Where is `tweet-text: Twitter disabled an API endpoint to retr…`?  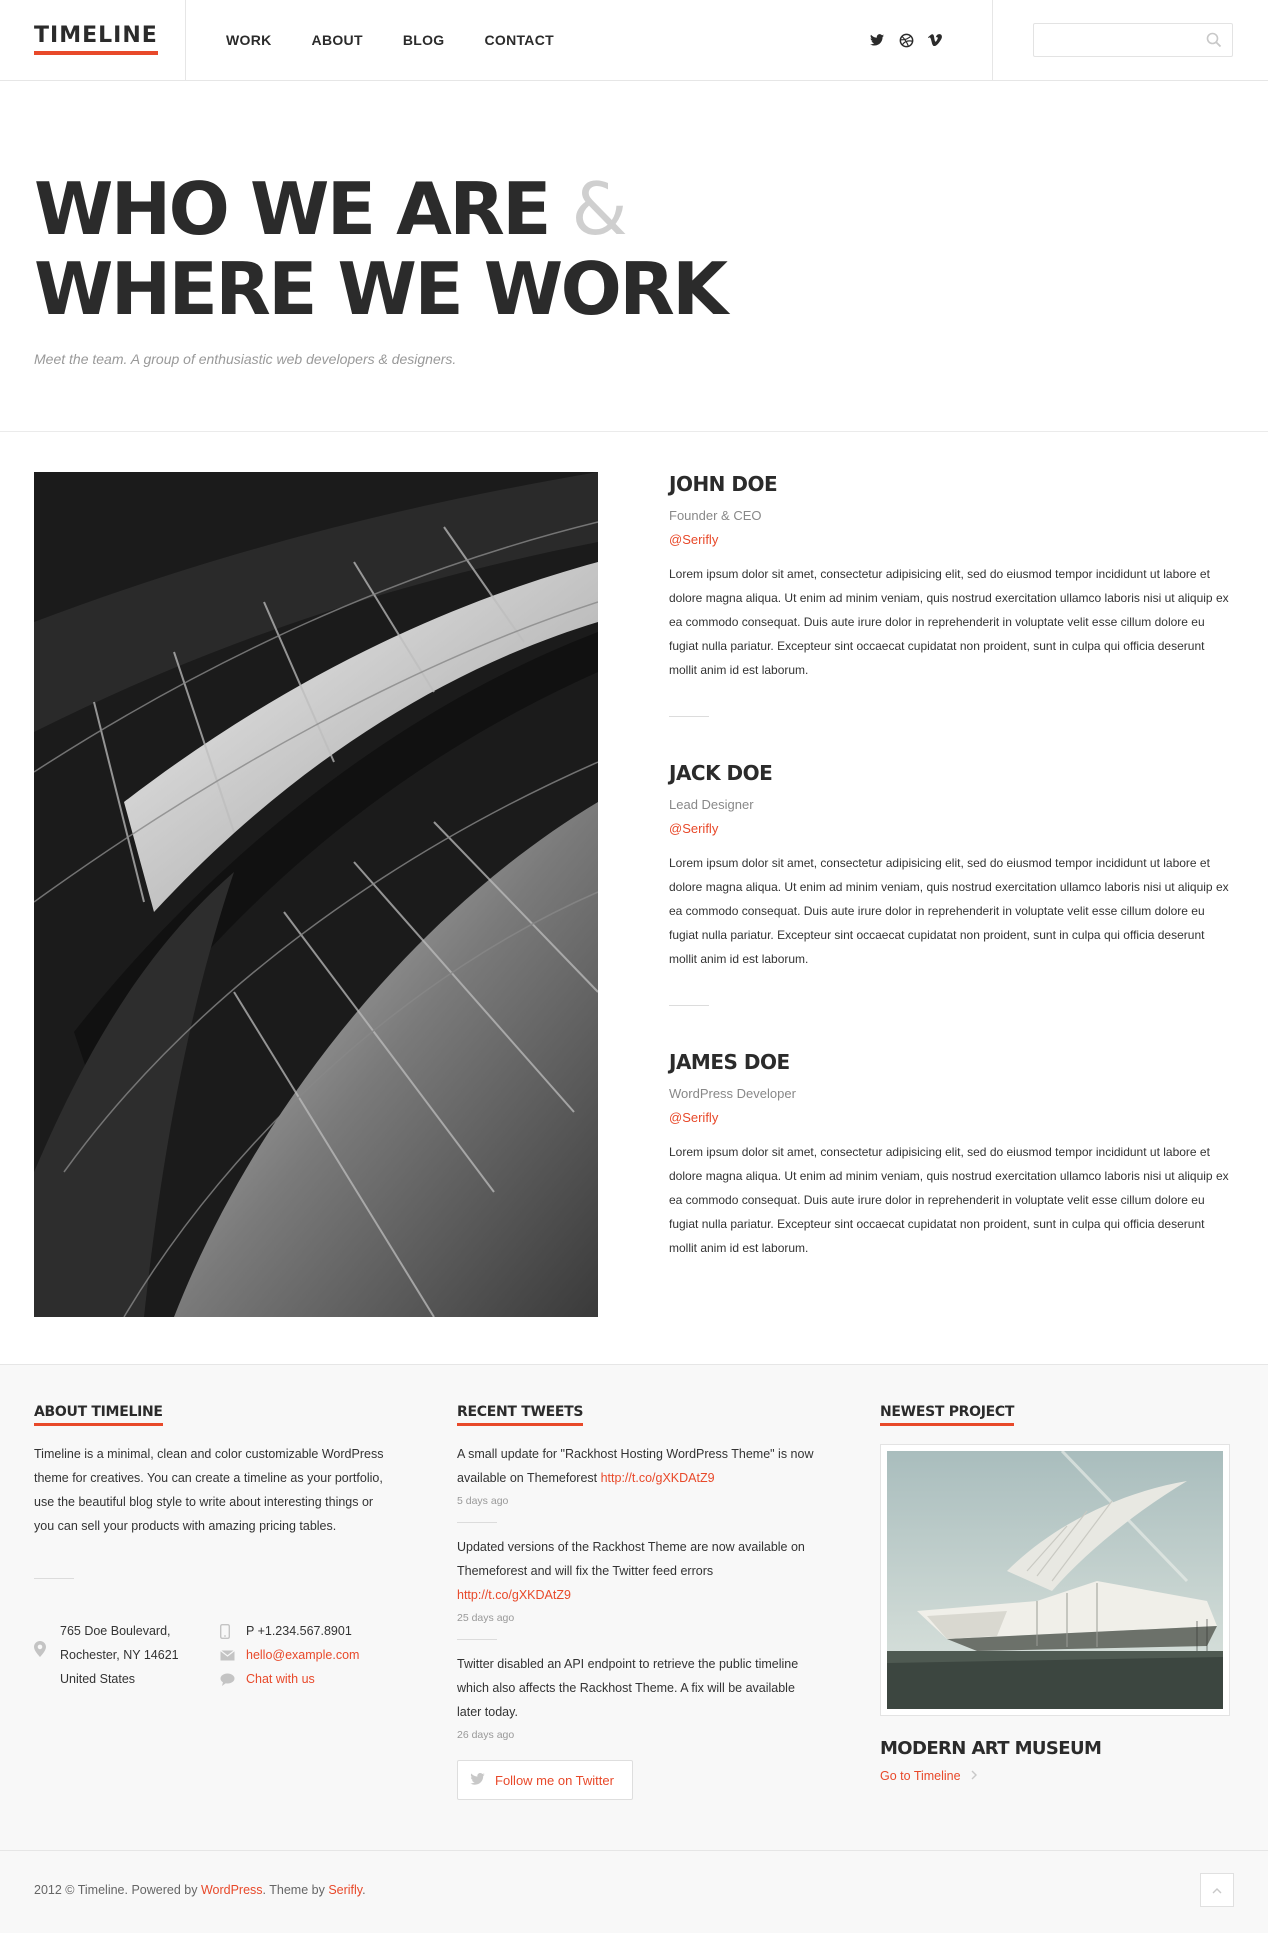 tweet-text: Twitter disabled an API endpoint to retr… is located at coordinates (628, 1688).